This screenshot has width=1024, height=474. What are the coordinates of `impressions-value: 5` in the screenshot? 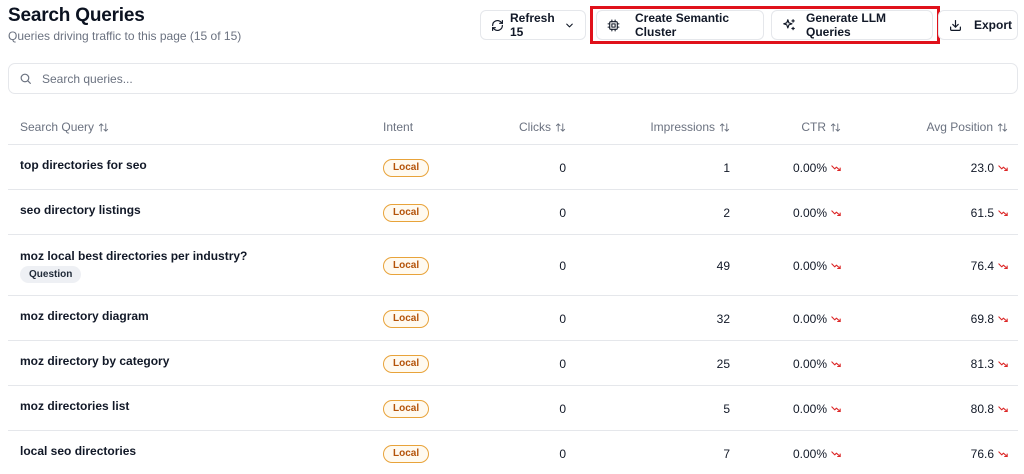 It's located at (726, 408).